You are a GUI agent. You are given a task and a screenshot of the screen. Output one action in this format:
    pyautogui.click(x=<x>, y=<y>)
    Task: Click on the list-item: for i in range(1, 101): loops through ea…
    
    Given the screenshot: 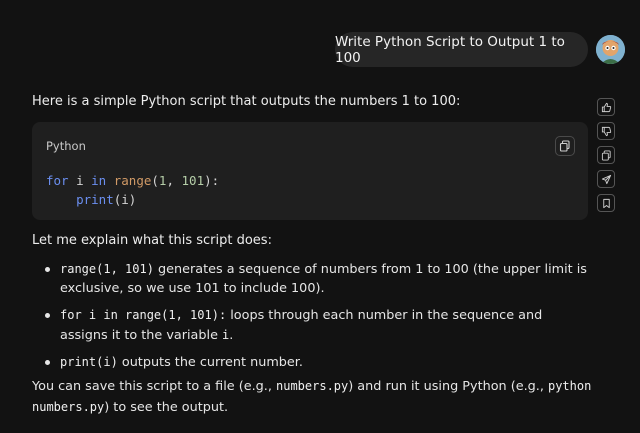 What is the action you would take?
    pyautogui.click(x=312, y=325)
    